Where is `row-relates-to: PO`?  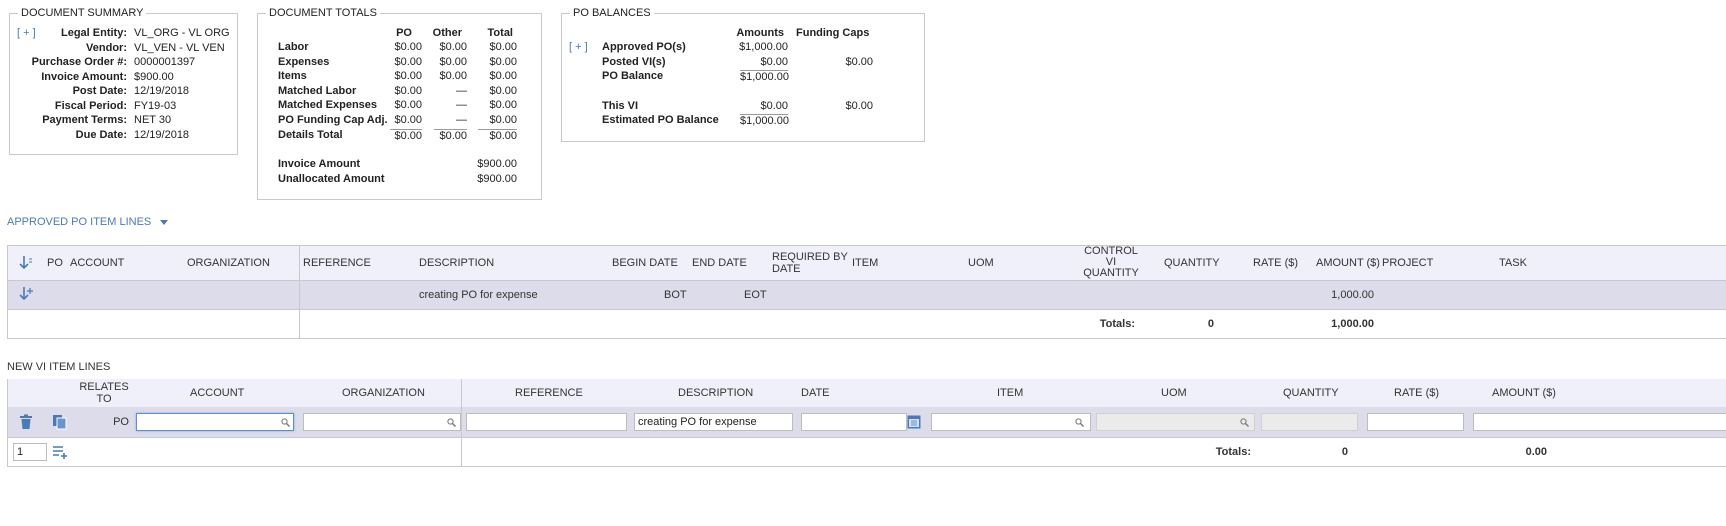
row-relates-to: PO is located at coordinates (121, 422).